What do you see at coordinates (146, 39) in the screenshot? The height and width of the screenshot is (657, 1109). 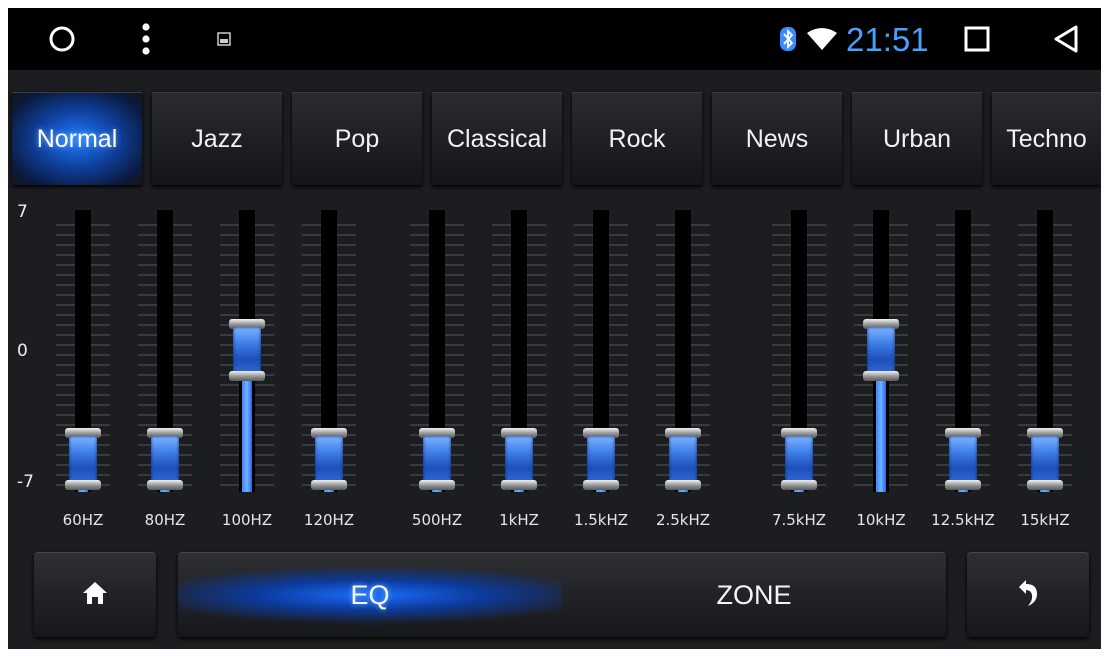 I see `more-vert-icon` at bounding box center [146, 39].